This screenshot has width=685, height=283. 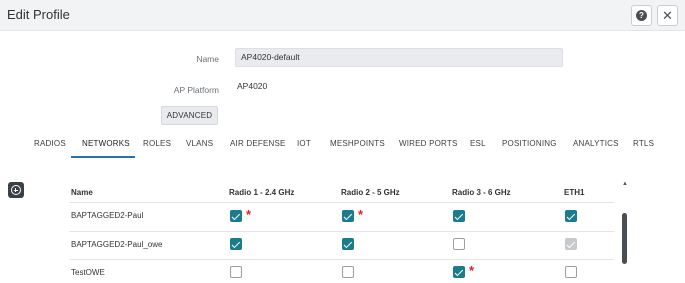 What do you see at coordinates (625, 184) in the screenshot?
I see `scroll-up-arrow-icon: ▲` at bounding box center [625, 184].